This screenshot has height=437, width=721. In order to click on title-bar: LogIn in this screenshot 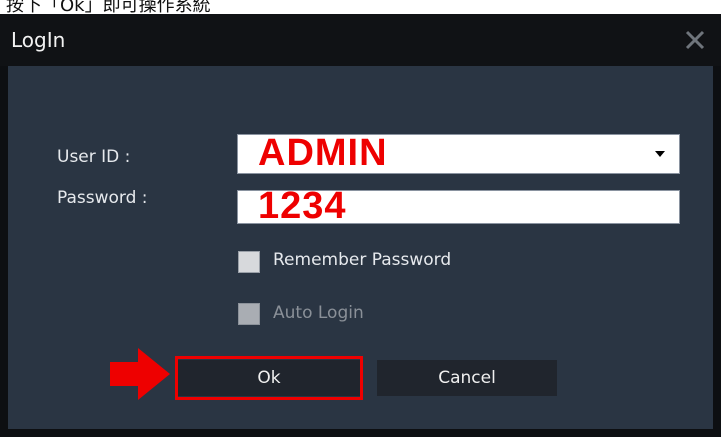, I will do `click(360, 40)`.